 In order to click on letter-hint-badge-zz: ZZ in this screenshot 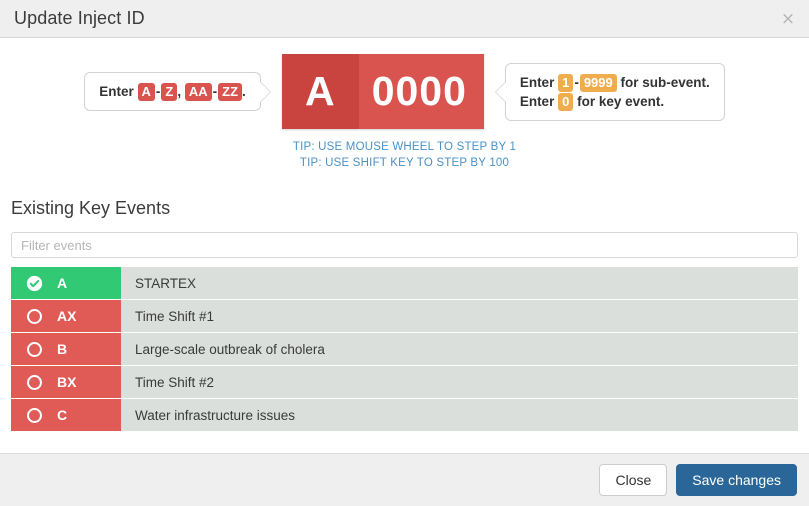, I will do `click(230, 92)`.